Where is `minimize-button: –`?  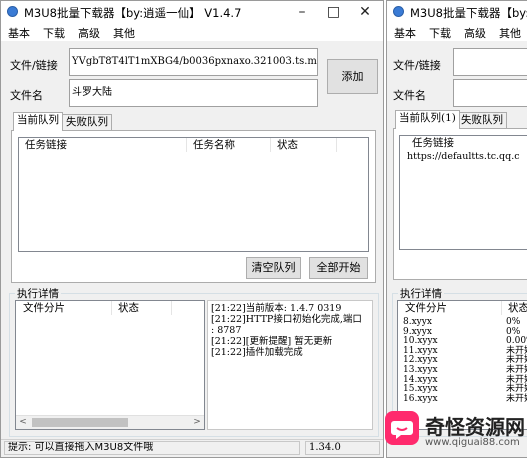
minimize-button: – is located at coordinates (302, 12).